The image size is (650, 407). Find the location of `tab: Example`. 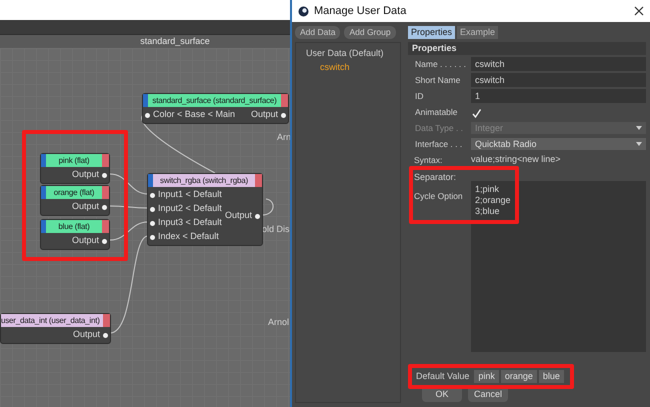

tab: Example is located at coordinates (477, 32).